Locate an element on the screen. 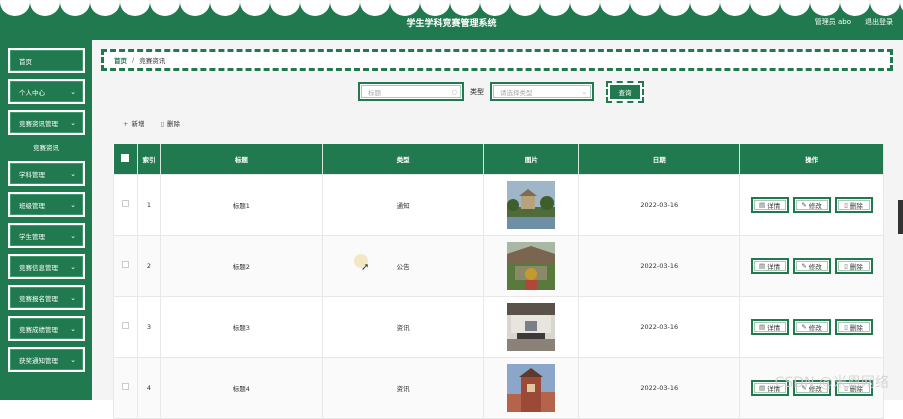 Image resolution: width=903 pixels, height=419 pixels. sidebar-item: 竞赛资讯管理 ⌄ is located at coordinates (46, 122).